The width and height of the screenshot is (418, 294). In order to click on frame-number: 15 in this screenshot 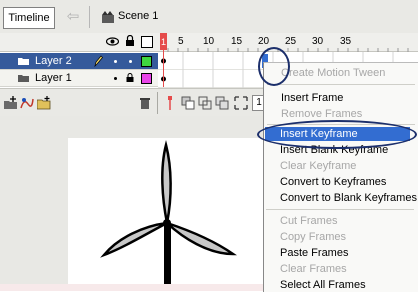, I will do `click(237, 41)`.